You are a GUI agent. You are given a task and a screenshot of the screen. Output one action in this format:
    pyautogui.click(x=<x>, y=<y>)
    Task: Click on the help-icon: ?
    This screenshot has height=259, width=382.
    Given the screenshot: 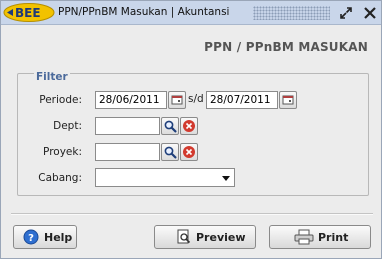 What is the action you would take?
    pyautogui.click(x=31, y=237)
    